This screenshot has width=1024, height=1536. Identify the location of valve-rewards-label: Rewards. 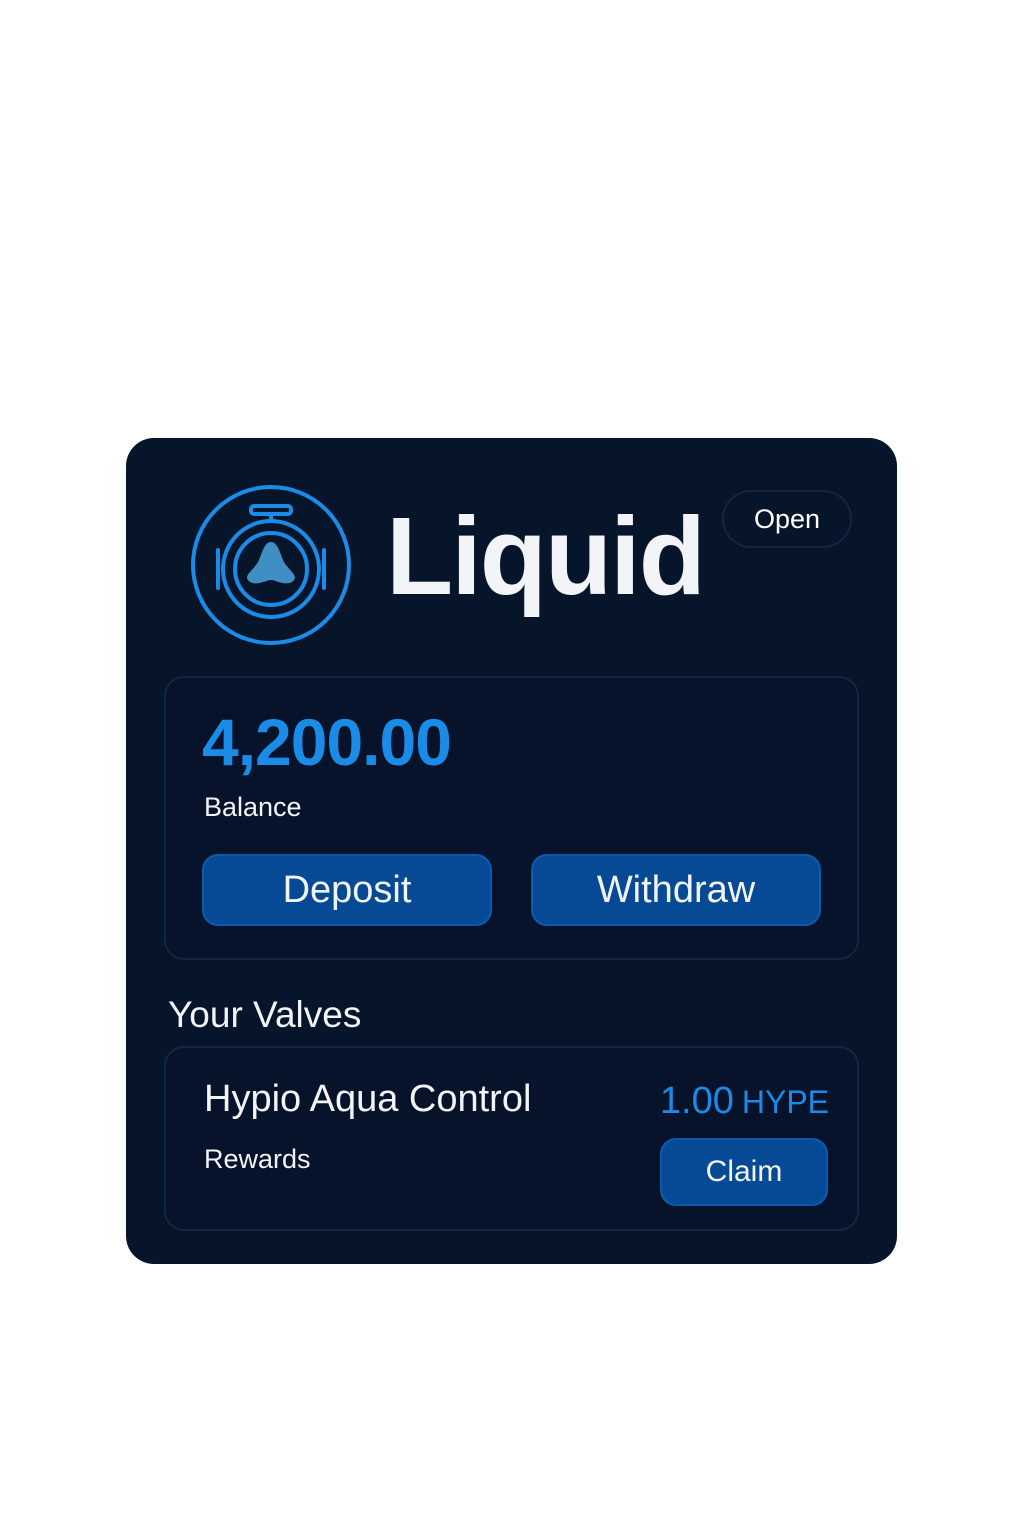
(257, 1159).